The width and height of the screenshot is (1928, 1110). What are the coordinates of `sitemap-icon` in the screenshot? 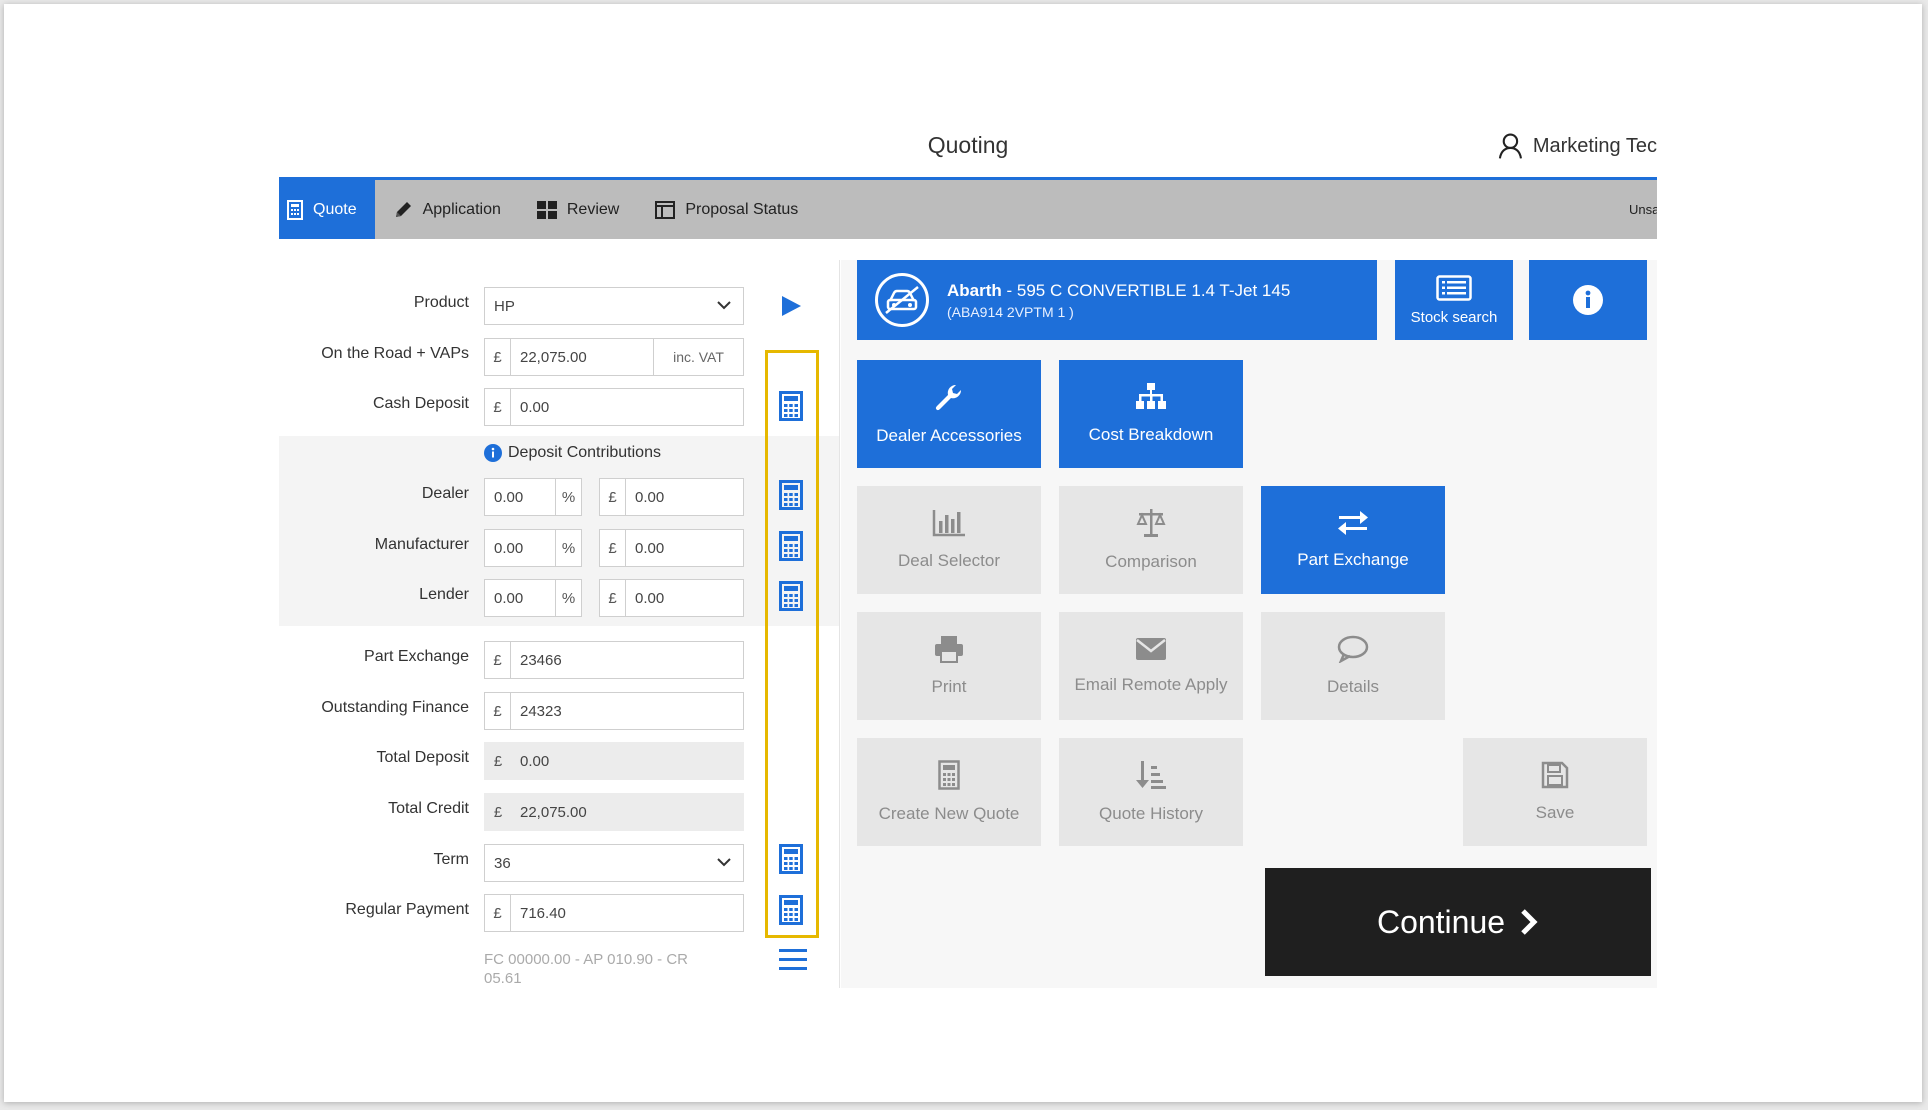 It's located at (1151, 396).